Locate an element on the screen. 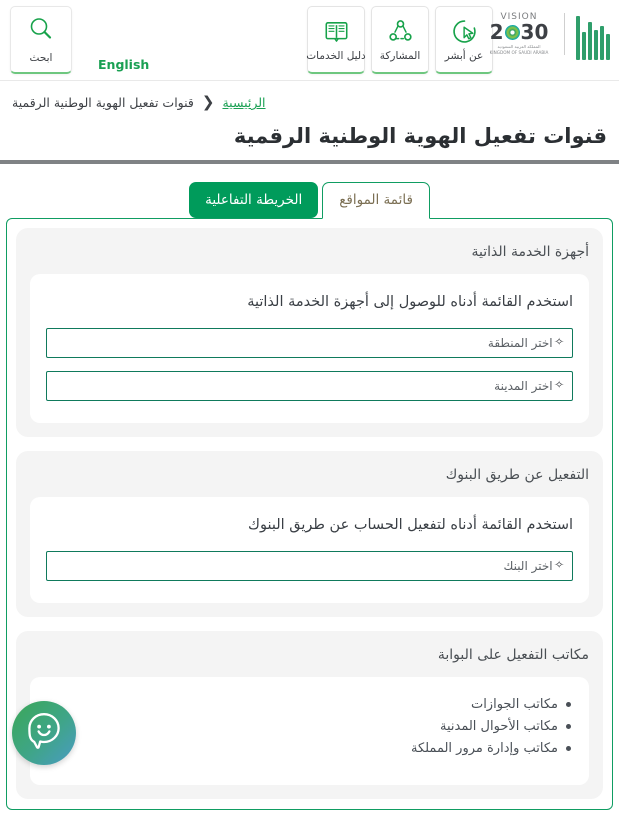 Image resolution: width=619 pixels, height=824 pixels. vision-rosette-icon is located at coordinates (512, 32).